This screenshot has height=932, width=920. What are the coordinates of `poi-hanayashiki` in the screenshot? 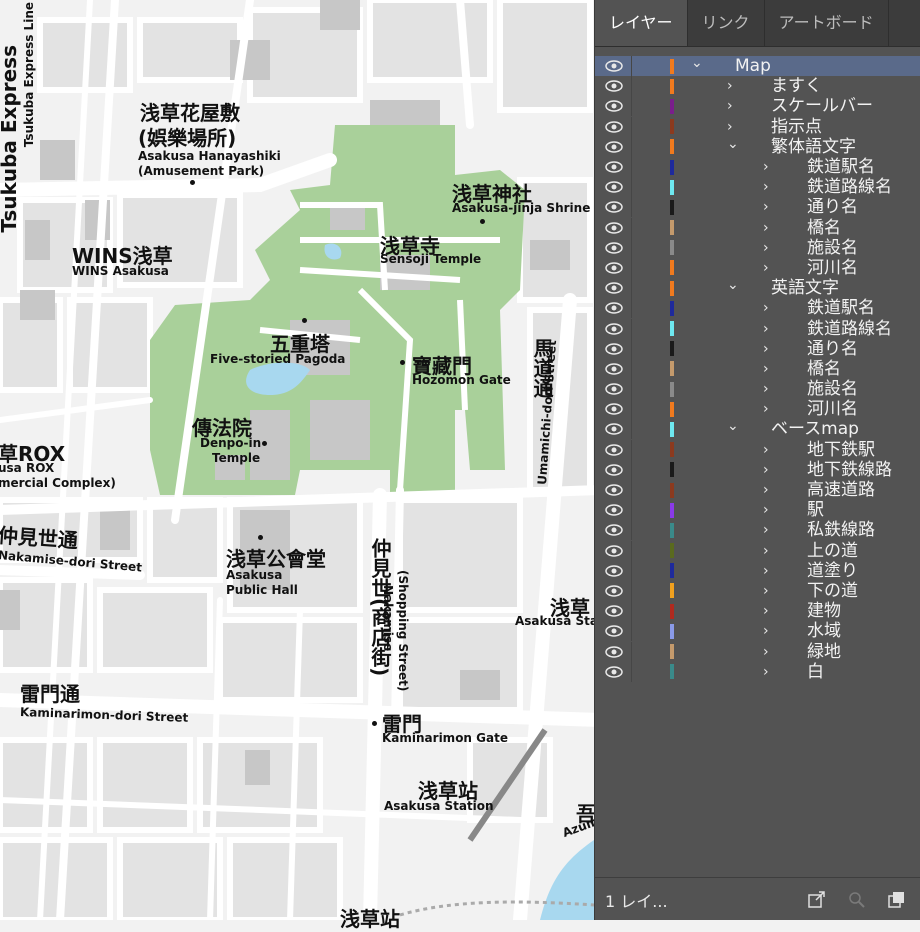 It's located at (192, 182).